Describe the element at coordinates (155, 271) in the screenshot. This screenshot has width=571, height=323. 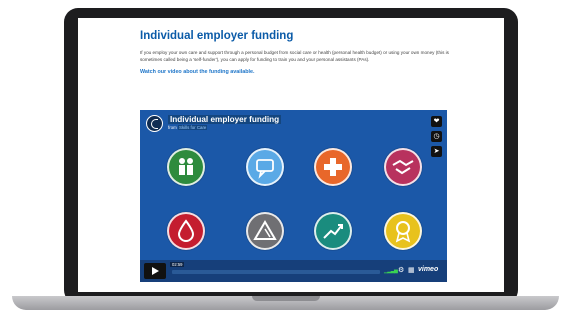
I see `play-button` at that location.